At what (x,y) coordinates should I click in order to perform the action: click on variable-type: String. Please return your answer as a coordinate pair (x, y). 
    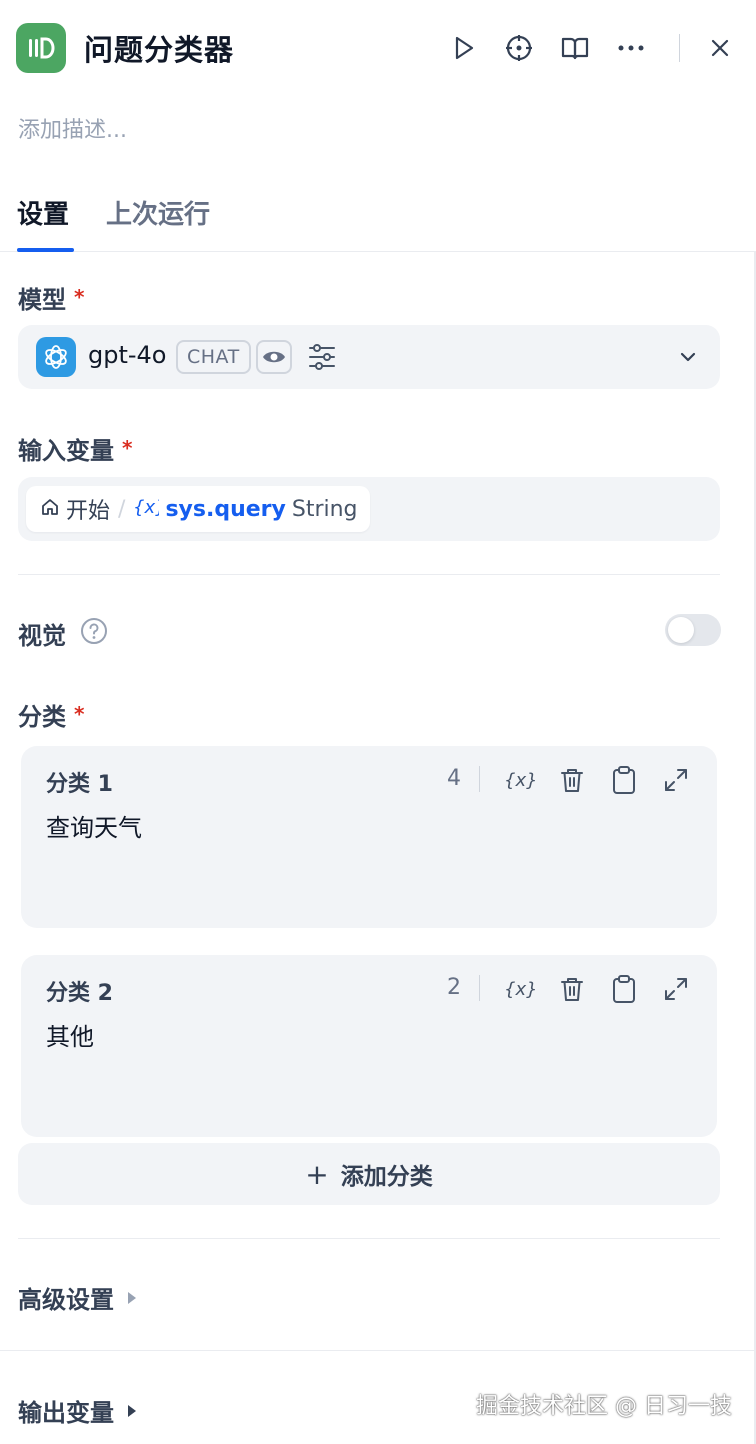
    Looking at the image, I should click on (324, 509).